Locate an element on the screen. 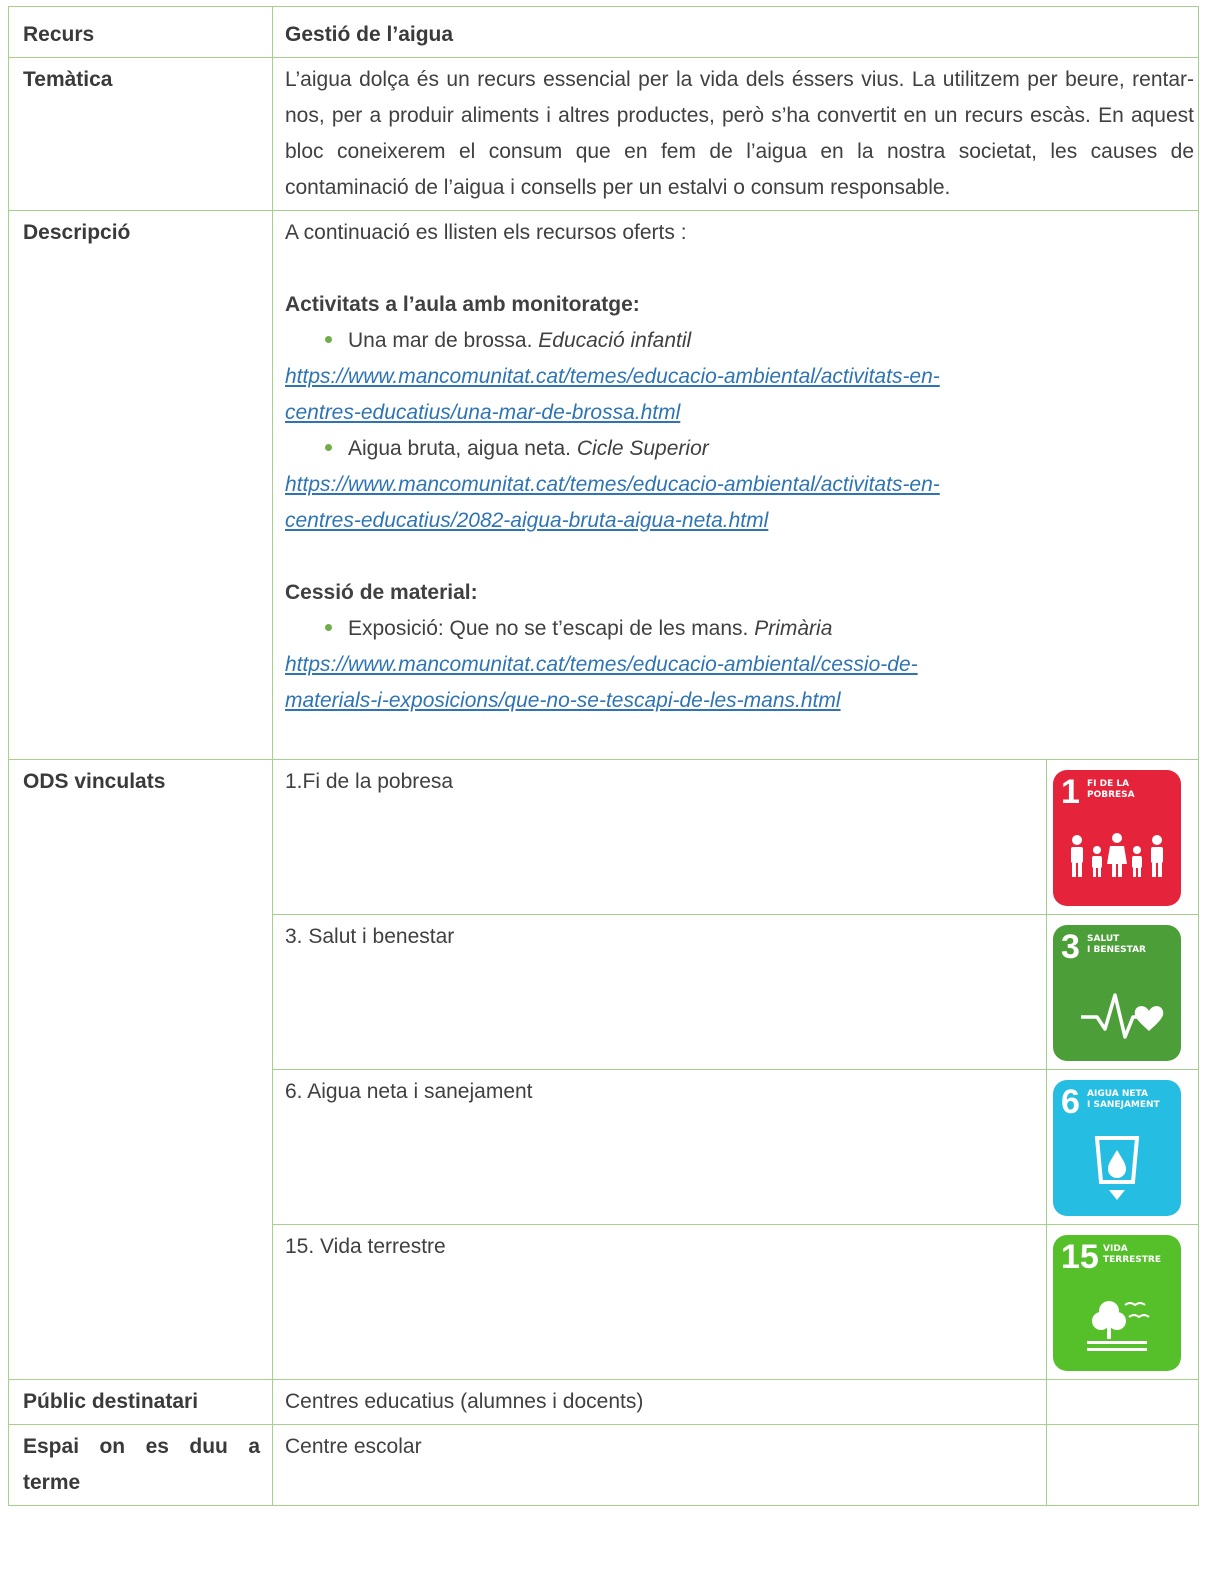 The width and height of the screenshot is (1208, 1582). ods-badge-cell: 15 VIDA TERRESTRE is located at coordinates (1122, 1302).